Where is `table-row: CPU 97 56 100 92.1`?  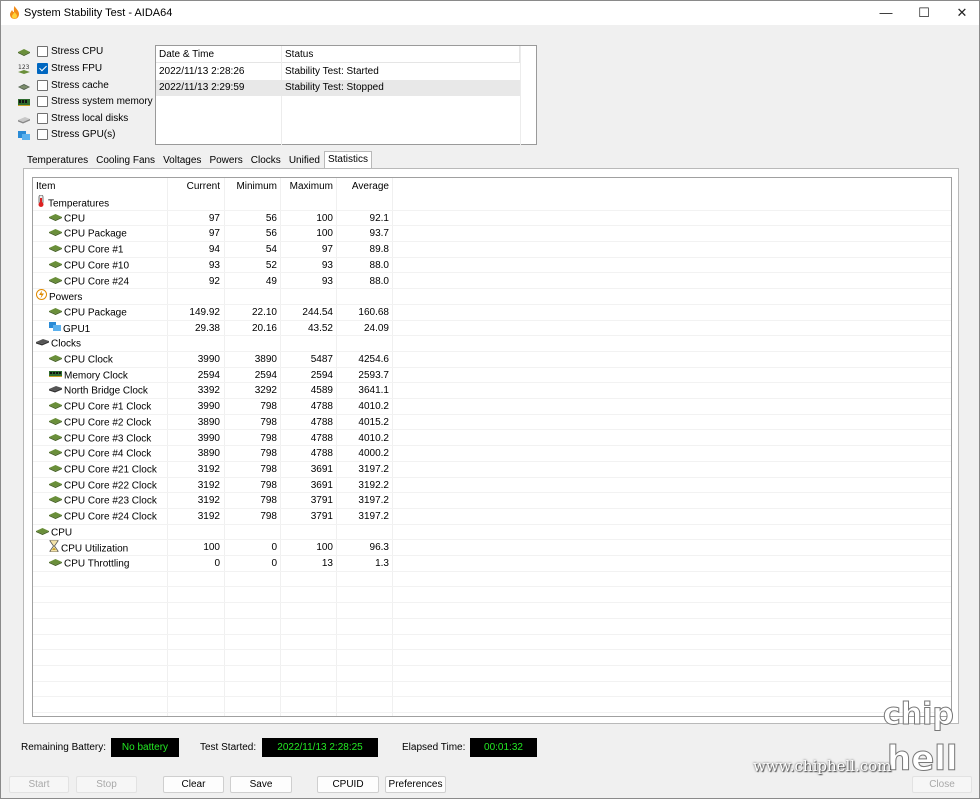
table-row: CPU 97 56 100 92.1 is located at coordinates (492, 219).